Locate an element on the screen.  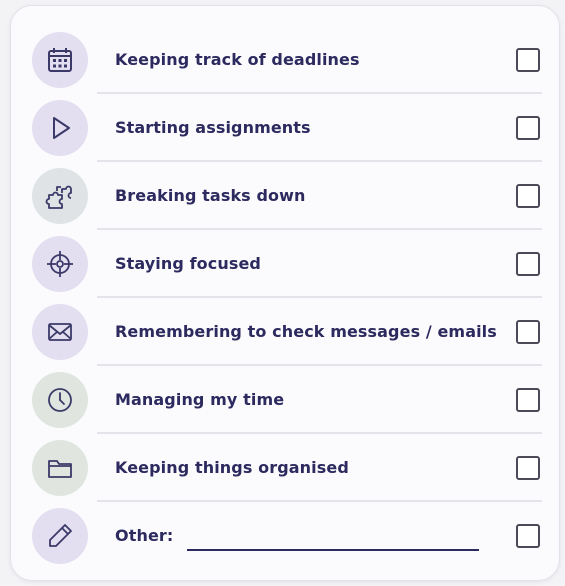
checklist-item-label: Other: is located at coordinates (144, 535).